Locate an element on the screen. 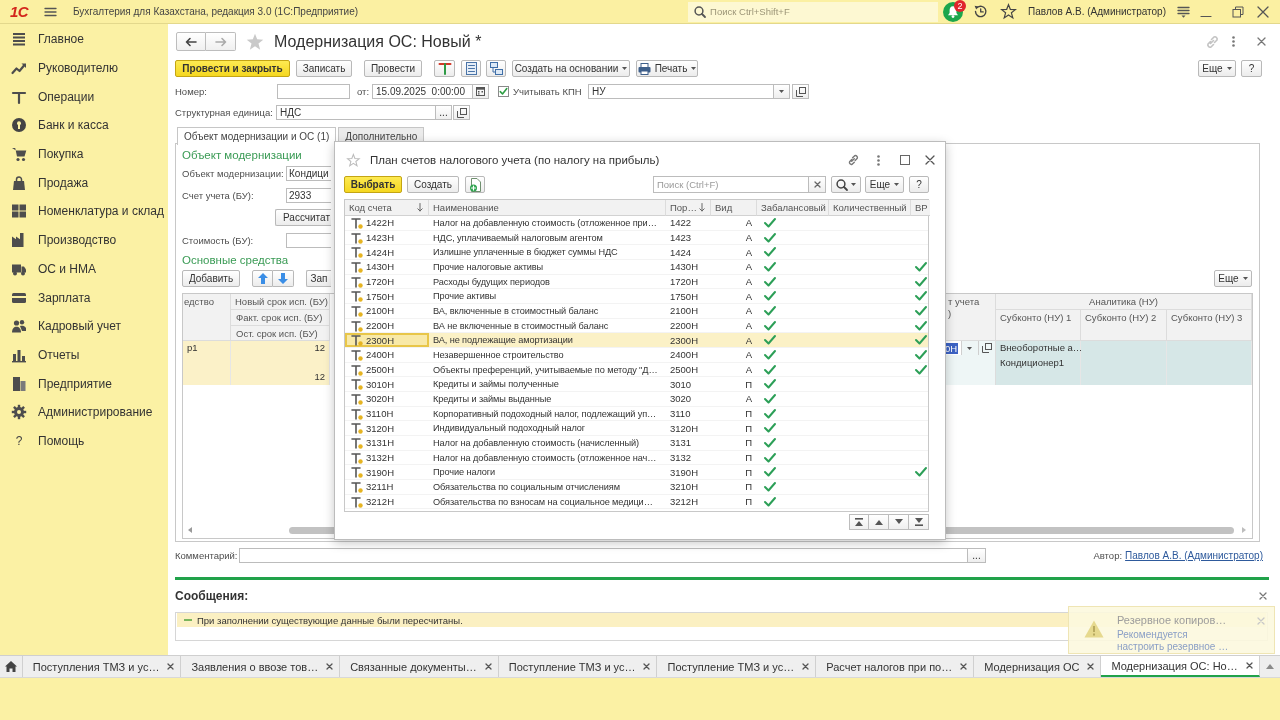 This screenshot has width=1280, height=720. search-field: Поиск Ctrl+Shift+F is located at coordinates (813, 11).